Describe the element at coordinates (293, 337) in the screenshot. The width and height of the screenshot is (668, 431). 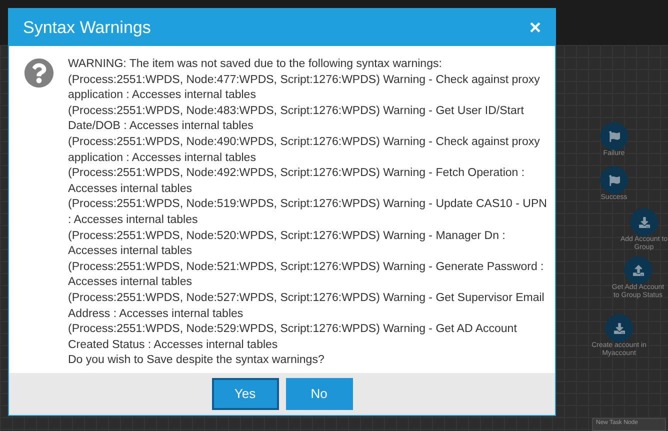
I see `warning-text: (Process:2551:WPDS, Node:529:WPDS, Script:1276:WPDS) Warning - Get AD Account Created Status : Accesses internal tables` at that location.